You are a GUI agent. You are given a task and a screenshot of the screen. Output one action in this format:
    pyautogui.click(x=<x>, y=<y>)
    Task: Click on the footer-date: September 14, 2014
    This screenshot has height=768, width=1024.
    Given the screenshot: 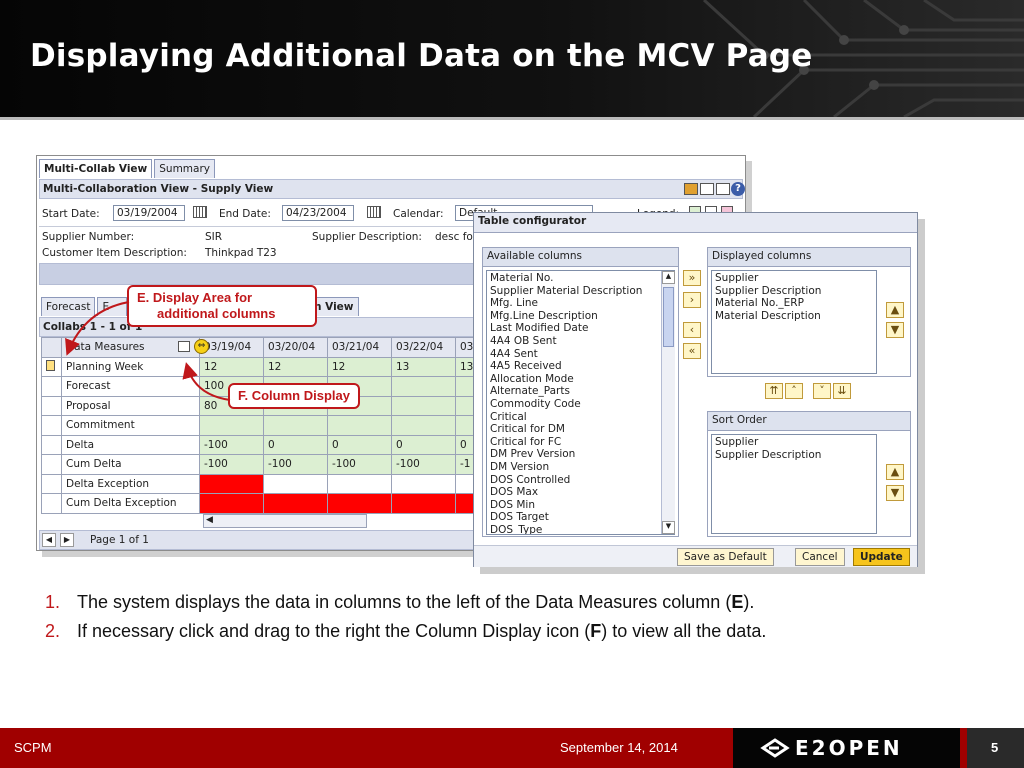 What is the action you would take?
    pyautogui.click(x=619, y=747)
    